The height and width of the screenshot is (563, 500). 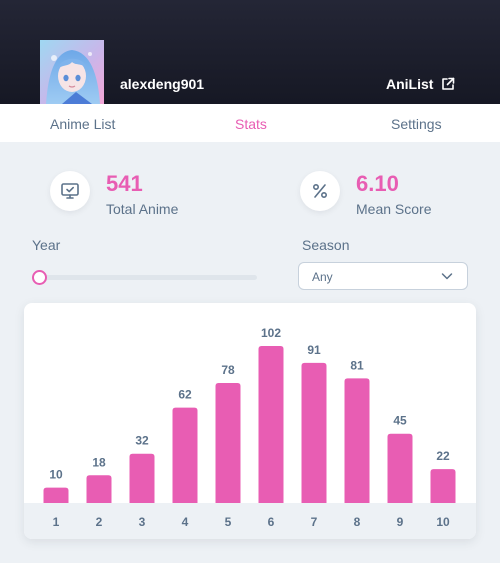 What do you see at coordinates (271, 522) in the screenshot?
I see `x-tick-label: 6` at bounding box center [271, 522].